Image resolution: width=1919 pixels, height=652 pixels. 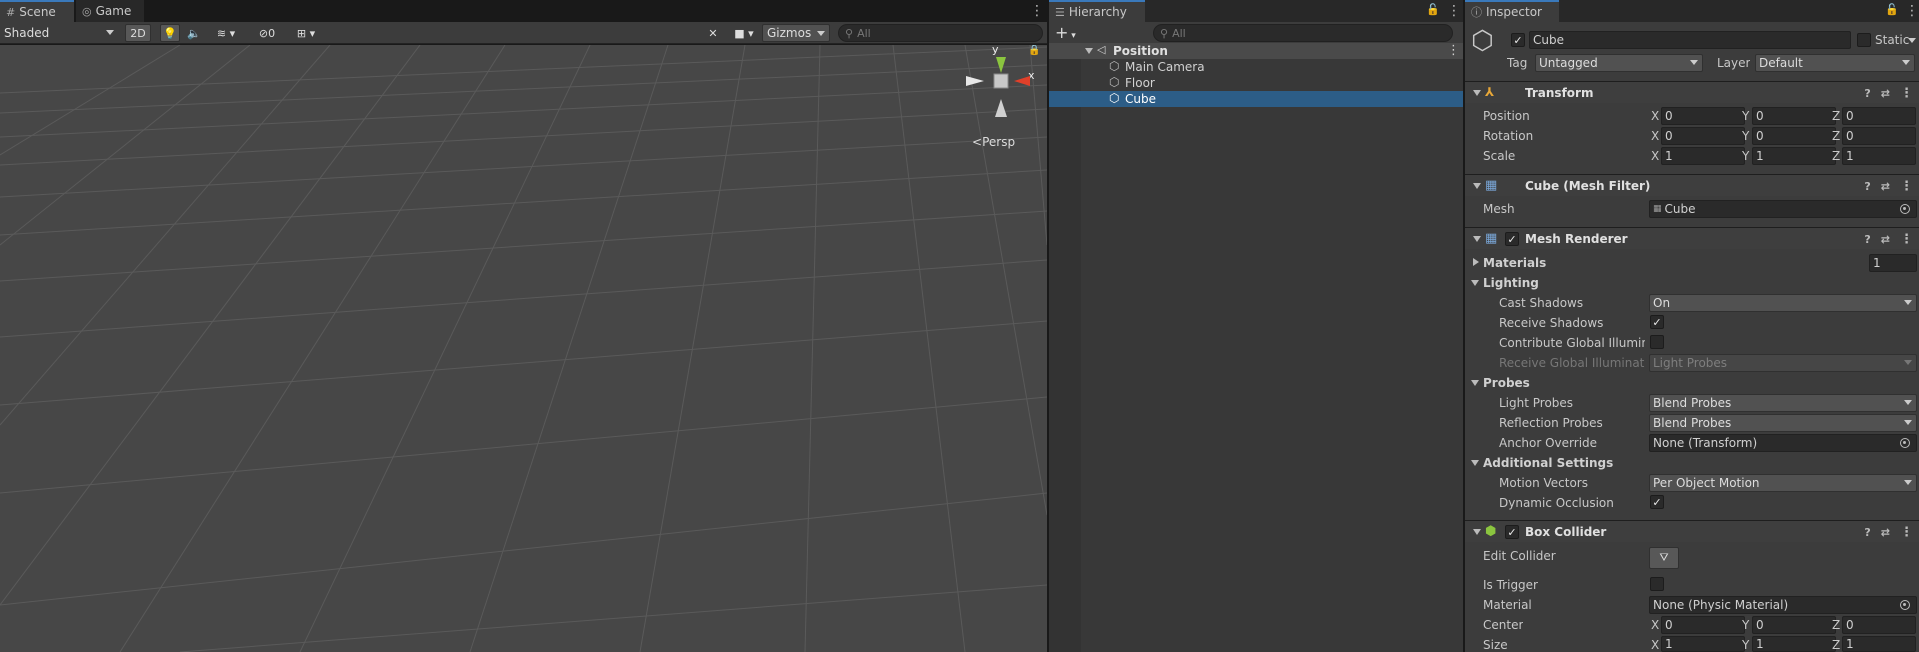 What do you see at coordinates (1140, 51) in the screenshot?
I see `scene-name: Position` at bounding box center [1140, 51].